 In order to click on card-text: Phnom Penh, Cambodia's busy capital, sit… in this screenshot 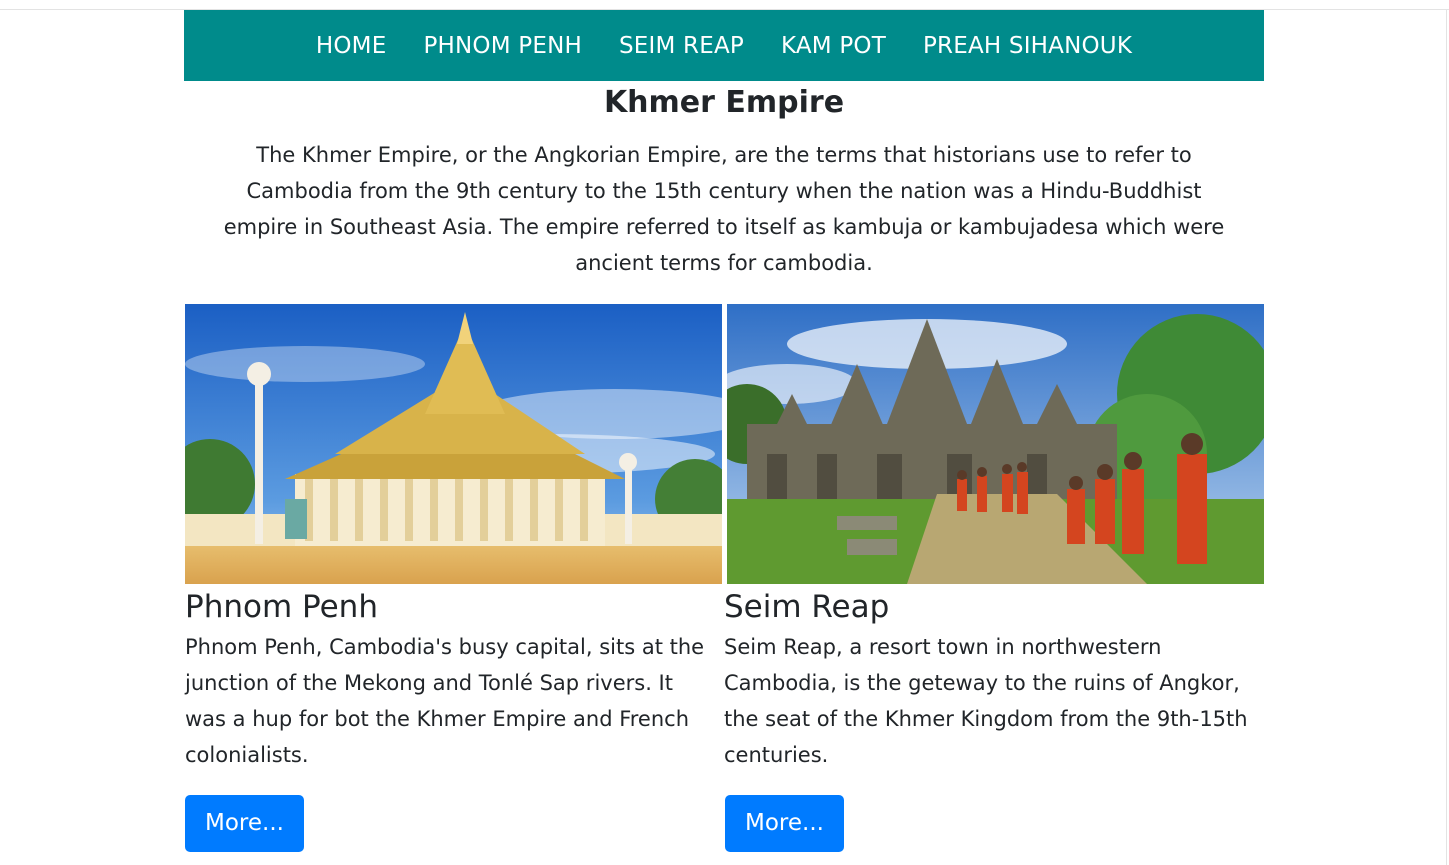, I will do `click(445, 701)`.